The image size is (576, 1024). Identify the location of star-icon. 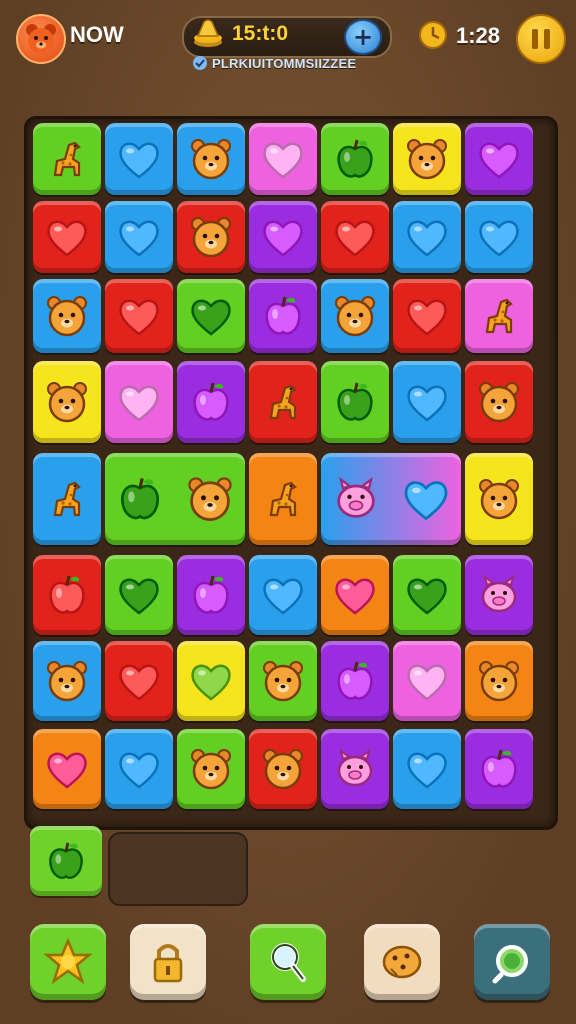
(68, 961).